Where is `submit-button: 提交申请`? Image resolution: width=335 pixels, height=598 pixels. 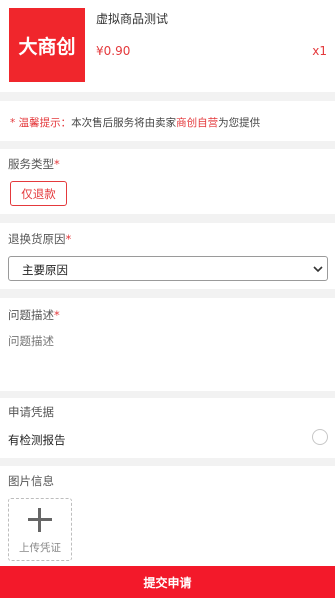
submit-button: 提交申请 is located at coordinates (167, 582).